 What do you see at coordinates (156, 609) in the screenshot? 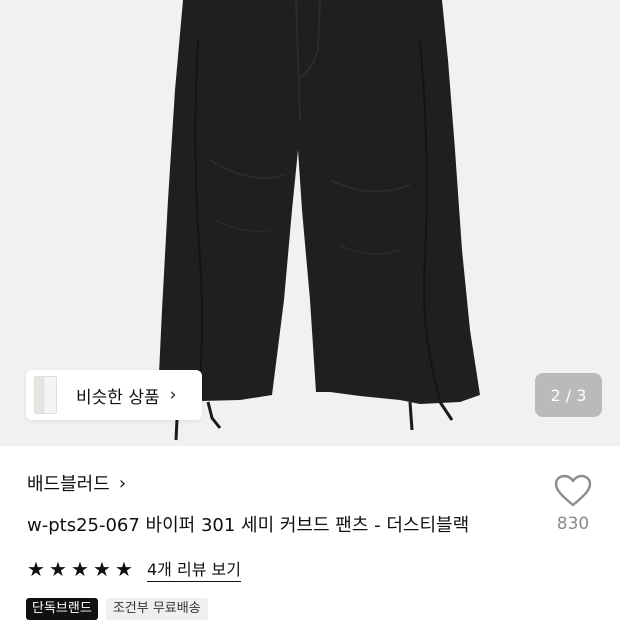
I see `shipping-badge: 조건부 무료배송` at bounding box center [156, 609].